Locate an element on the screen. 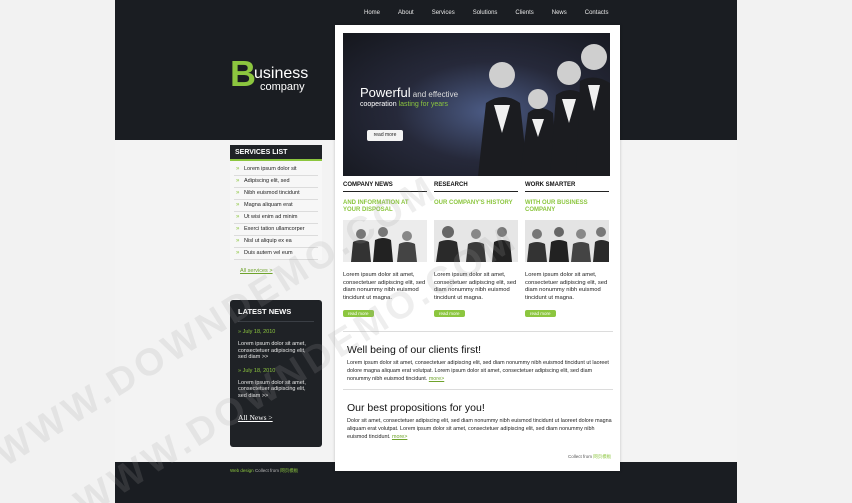 The image size is (852, 503). service-item: Ut wisi enim ad minim is located at coordinates (276, 218).